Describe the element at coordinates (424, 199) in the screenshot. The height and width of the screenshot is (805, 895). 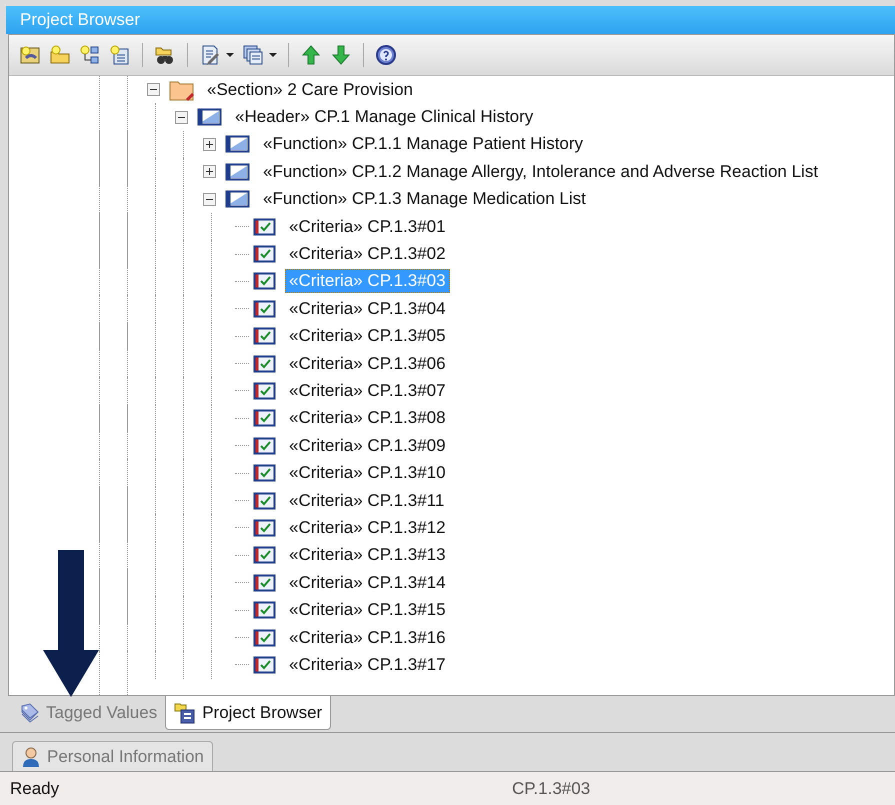
I see `tree-item: «Function» CP.1.3 Manage Medication List` at that location.